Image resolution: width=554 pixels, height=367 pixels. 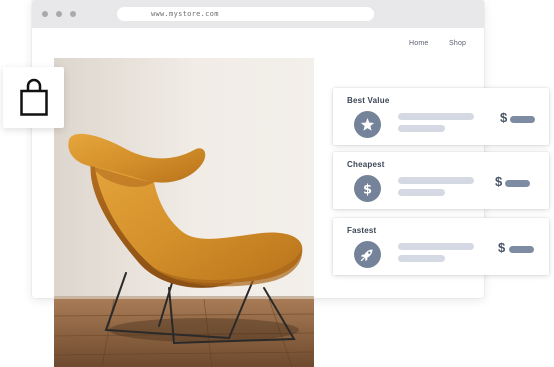 I want to click on option-title: Cheapest, so click(x=366, y=164).